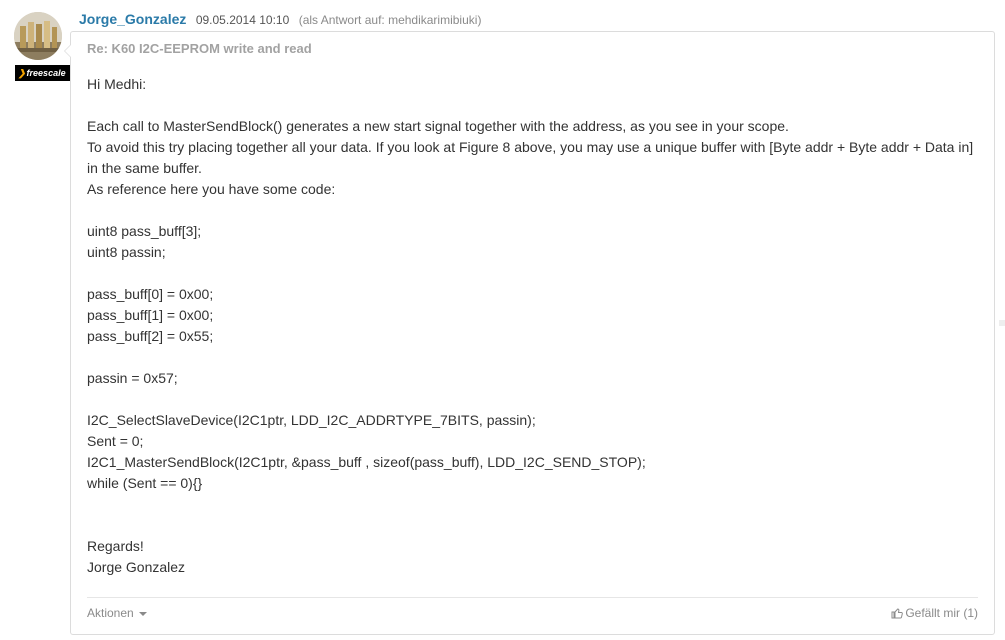  I want to click on author-avatar, so click(38, 36).